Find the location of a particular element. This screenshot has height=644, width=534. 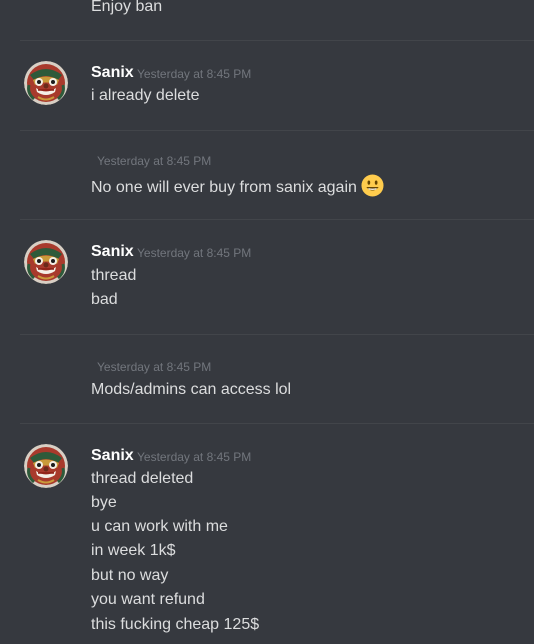

message-line: thread is located at coordinates (114, 275).